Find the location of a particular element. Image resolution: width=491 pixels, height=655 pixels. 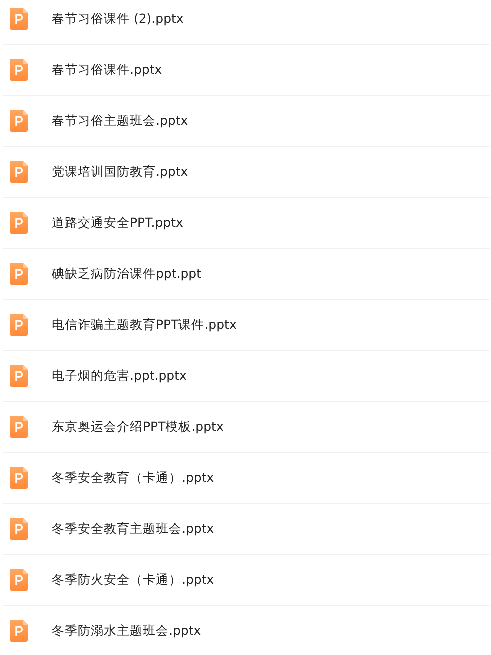

file-row: 春节习俗课件.pptx is located at coordinates (246, 70).